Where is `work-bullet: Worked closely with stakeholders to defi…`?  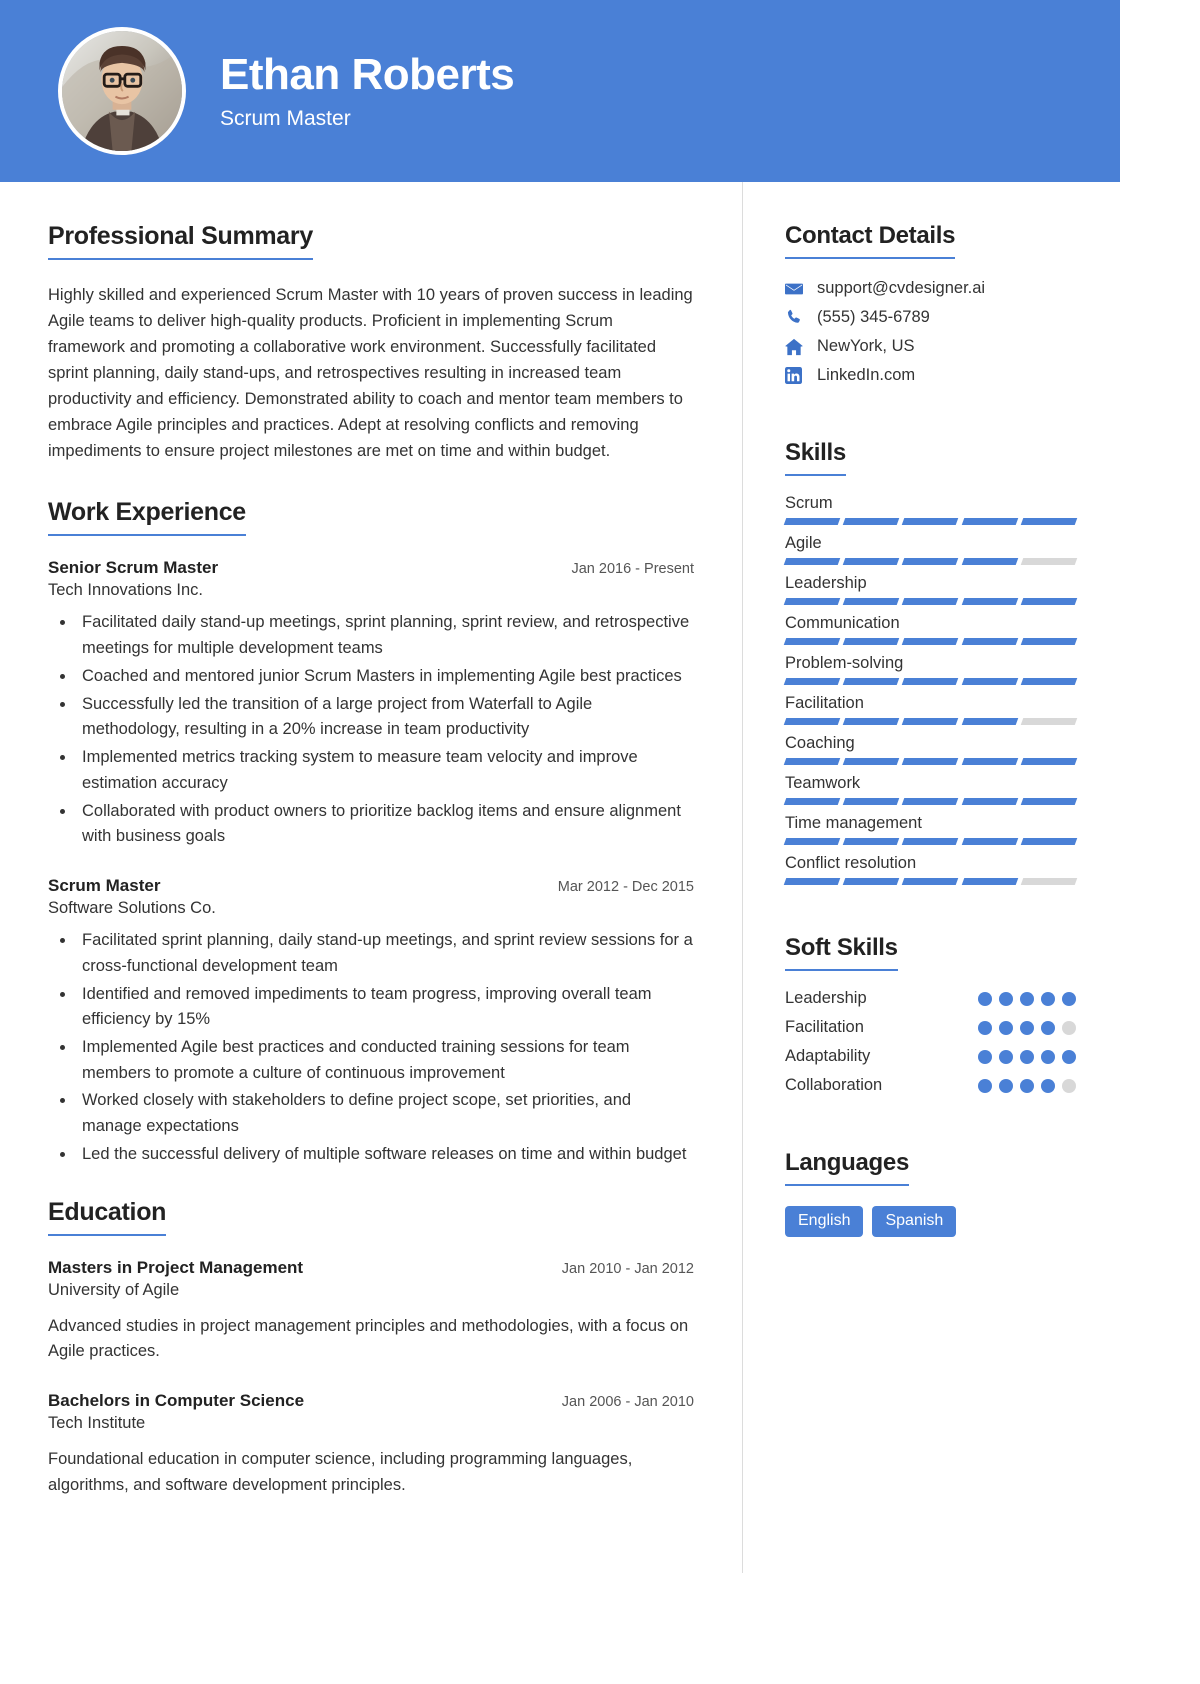 work-bullet: Worked closely with stakeholders to defi… is located at coordinates (385, 1113).